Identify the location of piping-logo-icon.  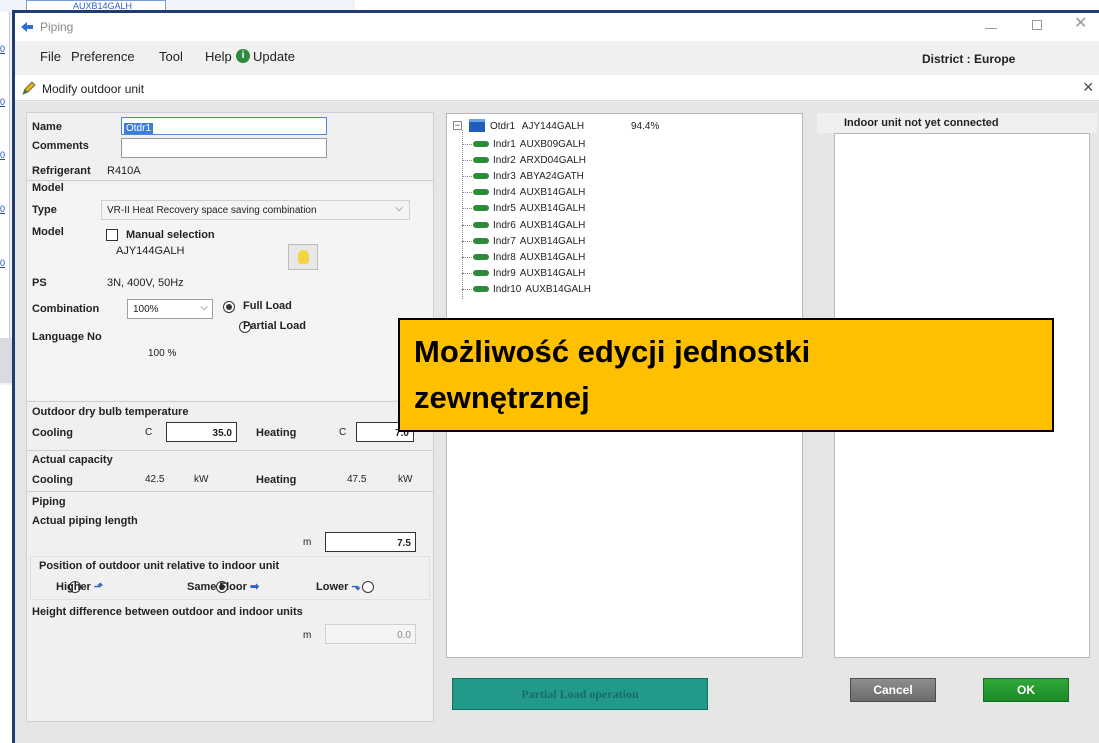
(27, 26).